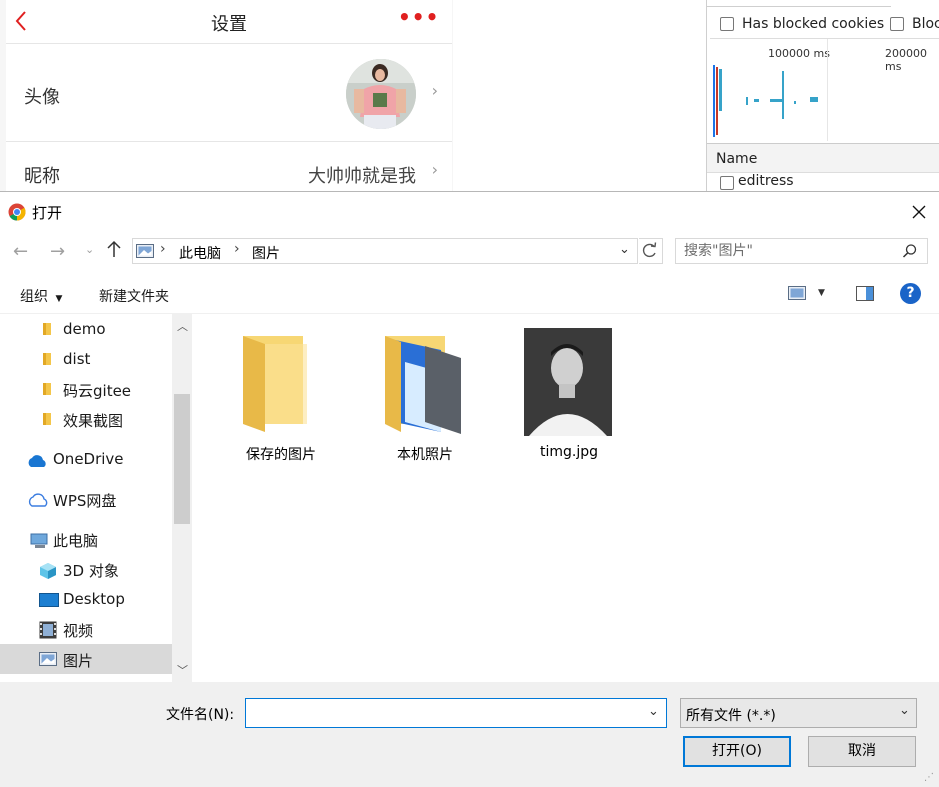 Image resolution: width=939 pixels, height=787 pixels. I want to click on refresh-button, so click(651, 251).